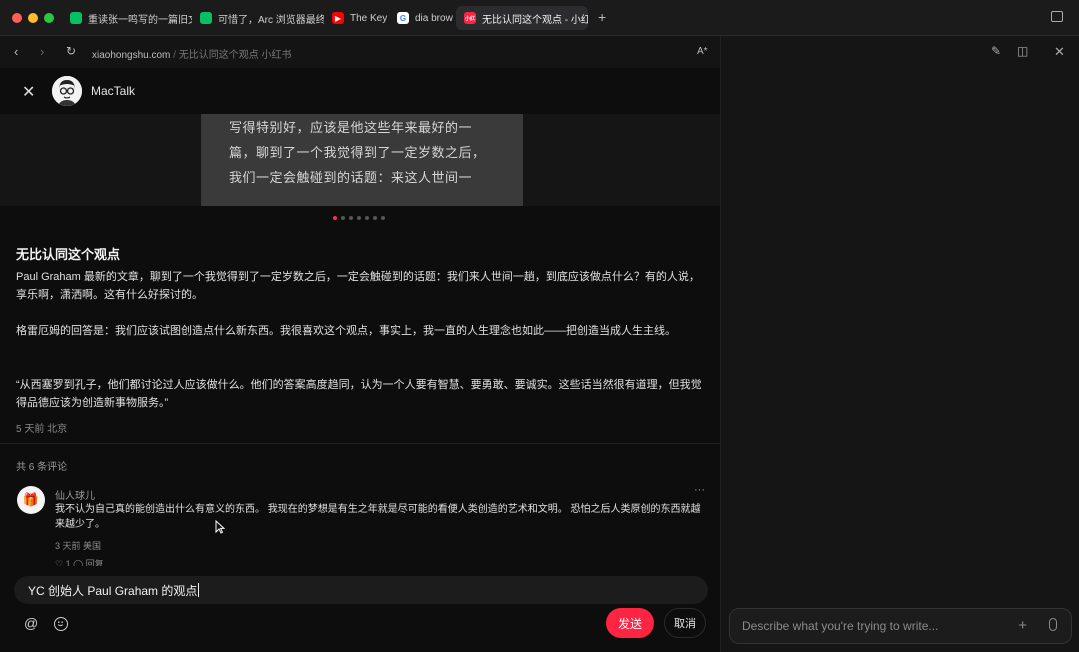 This screenshot has height=652, width=1079. I want to click on navigation-bar: ‹ › ↻ xiaohongshu.com / 无比认同这个观点 小红书 A*, so click(360, 52).